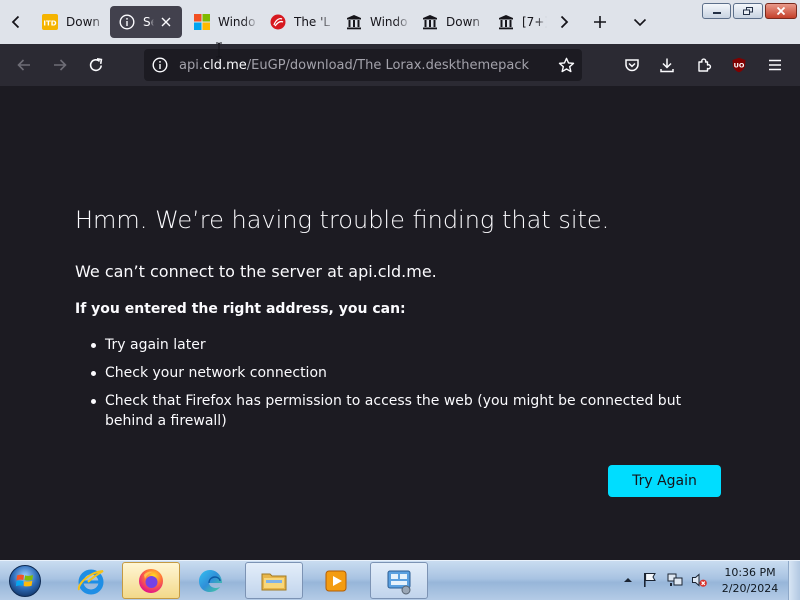  I want to click on reload-icon, so click(96, 65).